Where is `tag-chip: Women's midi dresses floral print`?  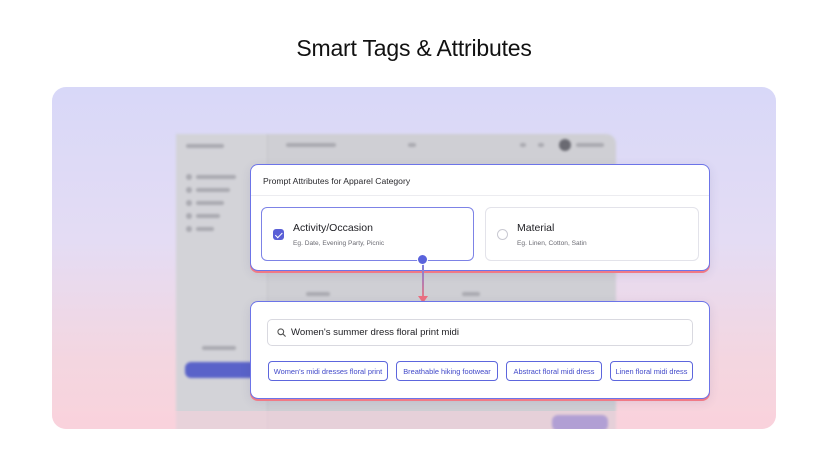 tag-chip: Women's midi dresses floral print is located at coordinates (328, 371).